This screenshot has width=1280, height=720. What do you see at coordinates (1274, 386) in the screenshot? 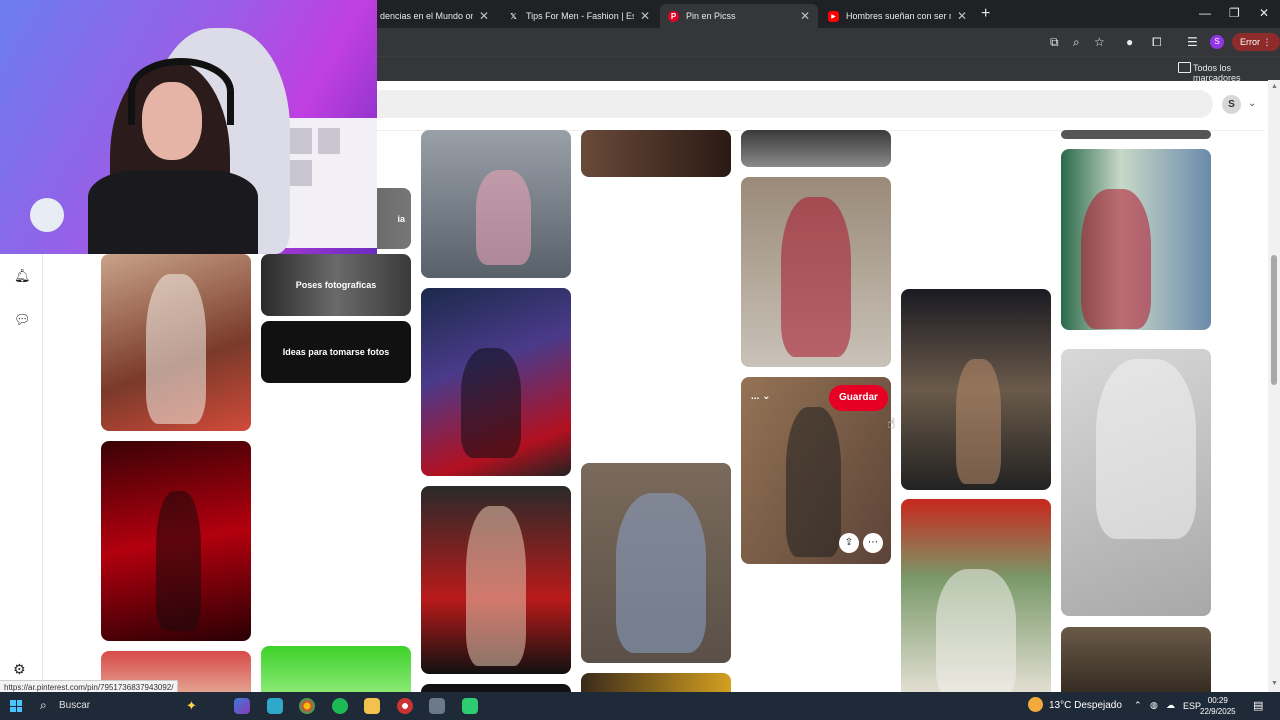
I see `page-scrollbar: ▲ ▼` at bounding box center [1274, 386].